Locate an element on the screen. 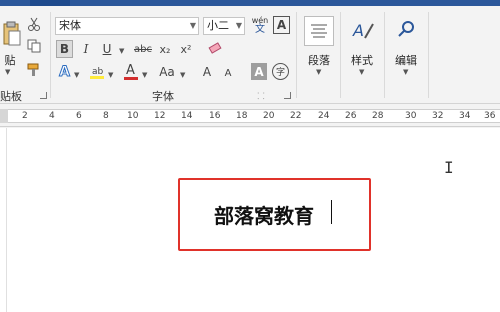 Image resolution: width=500 pixels, height=312 pixels. font-group-label: 字体 is located at coordinates (163, 96).